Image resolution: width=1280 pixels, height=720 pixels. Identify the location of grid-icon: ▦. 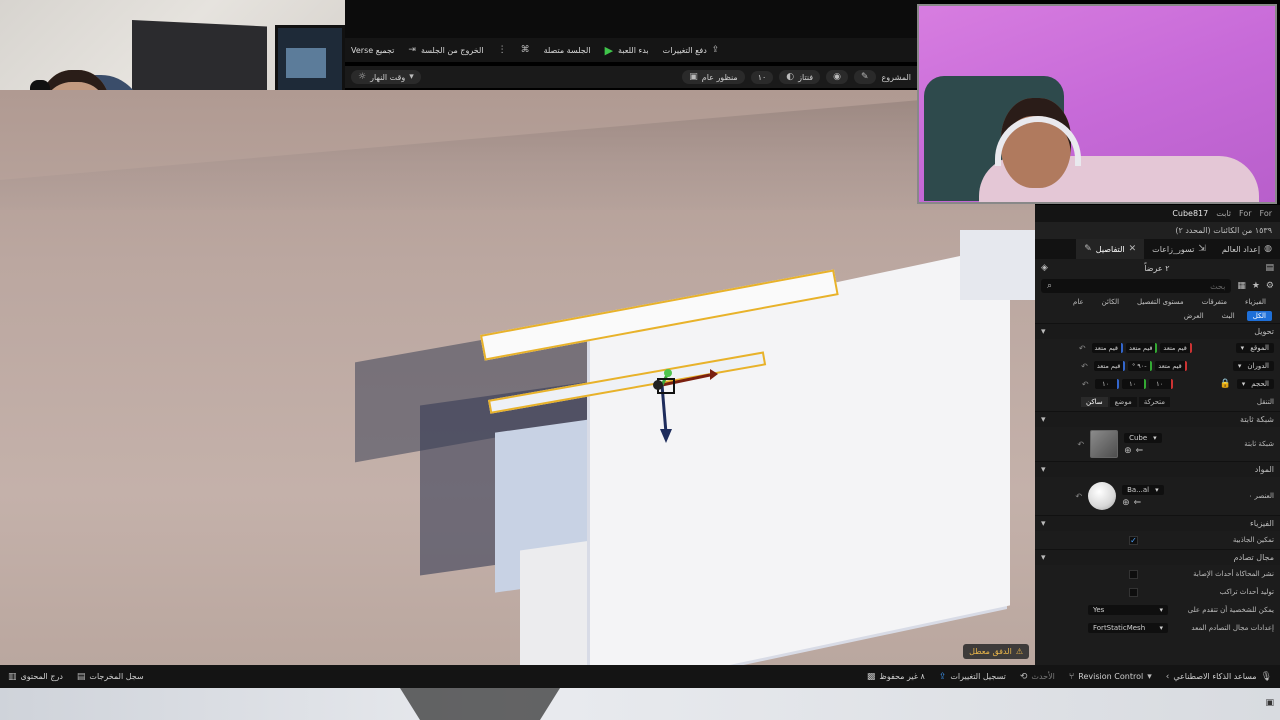
(1241, 286).